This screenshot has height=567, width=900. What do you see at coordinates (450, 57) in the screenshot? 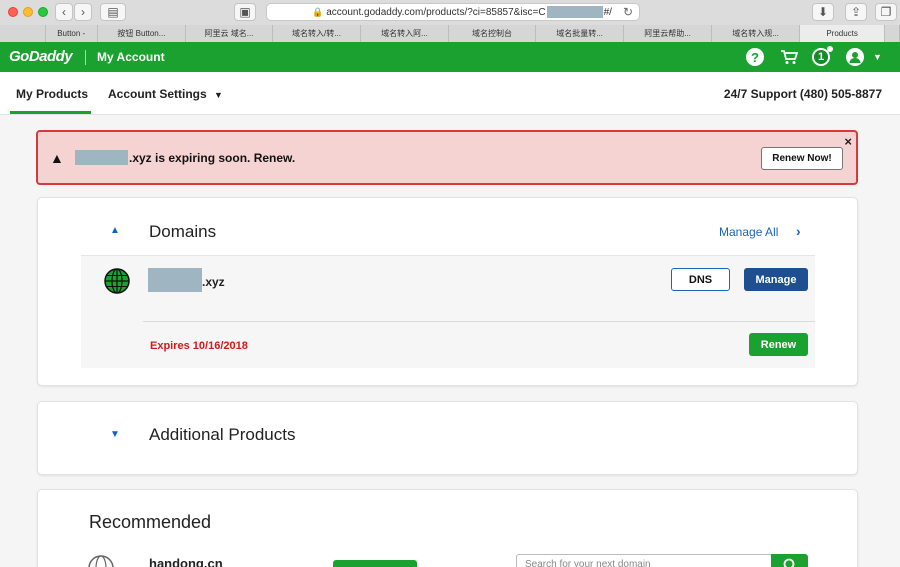
I see `site-header: GoDaddy My Account ? 1 ▼` at bounding box center [450, 57].